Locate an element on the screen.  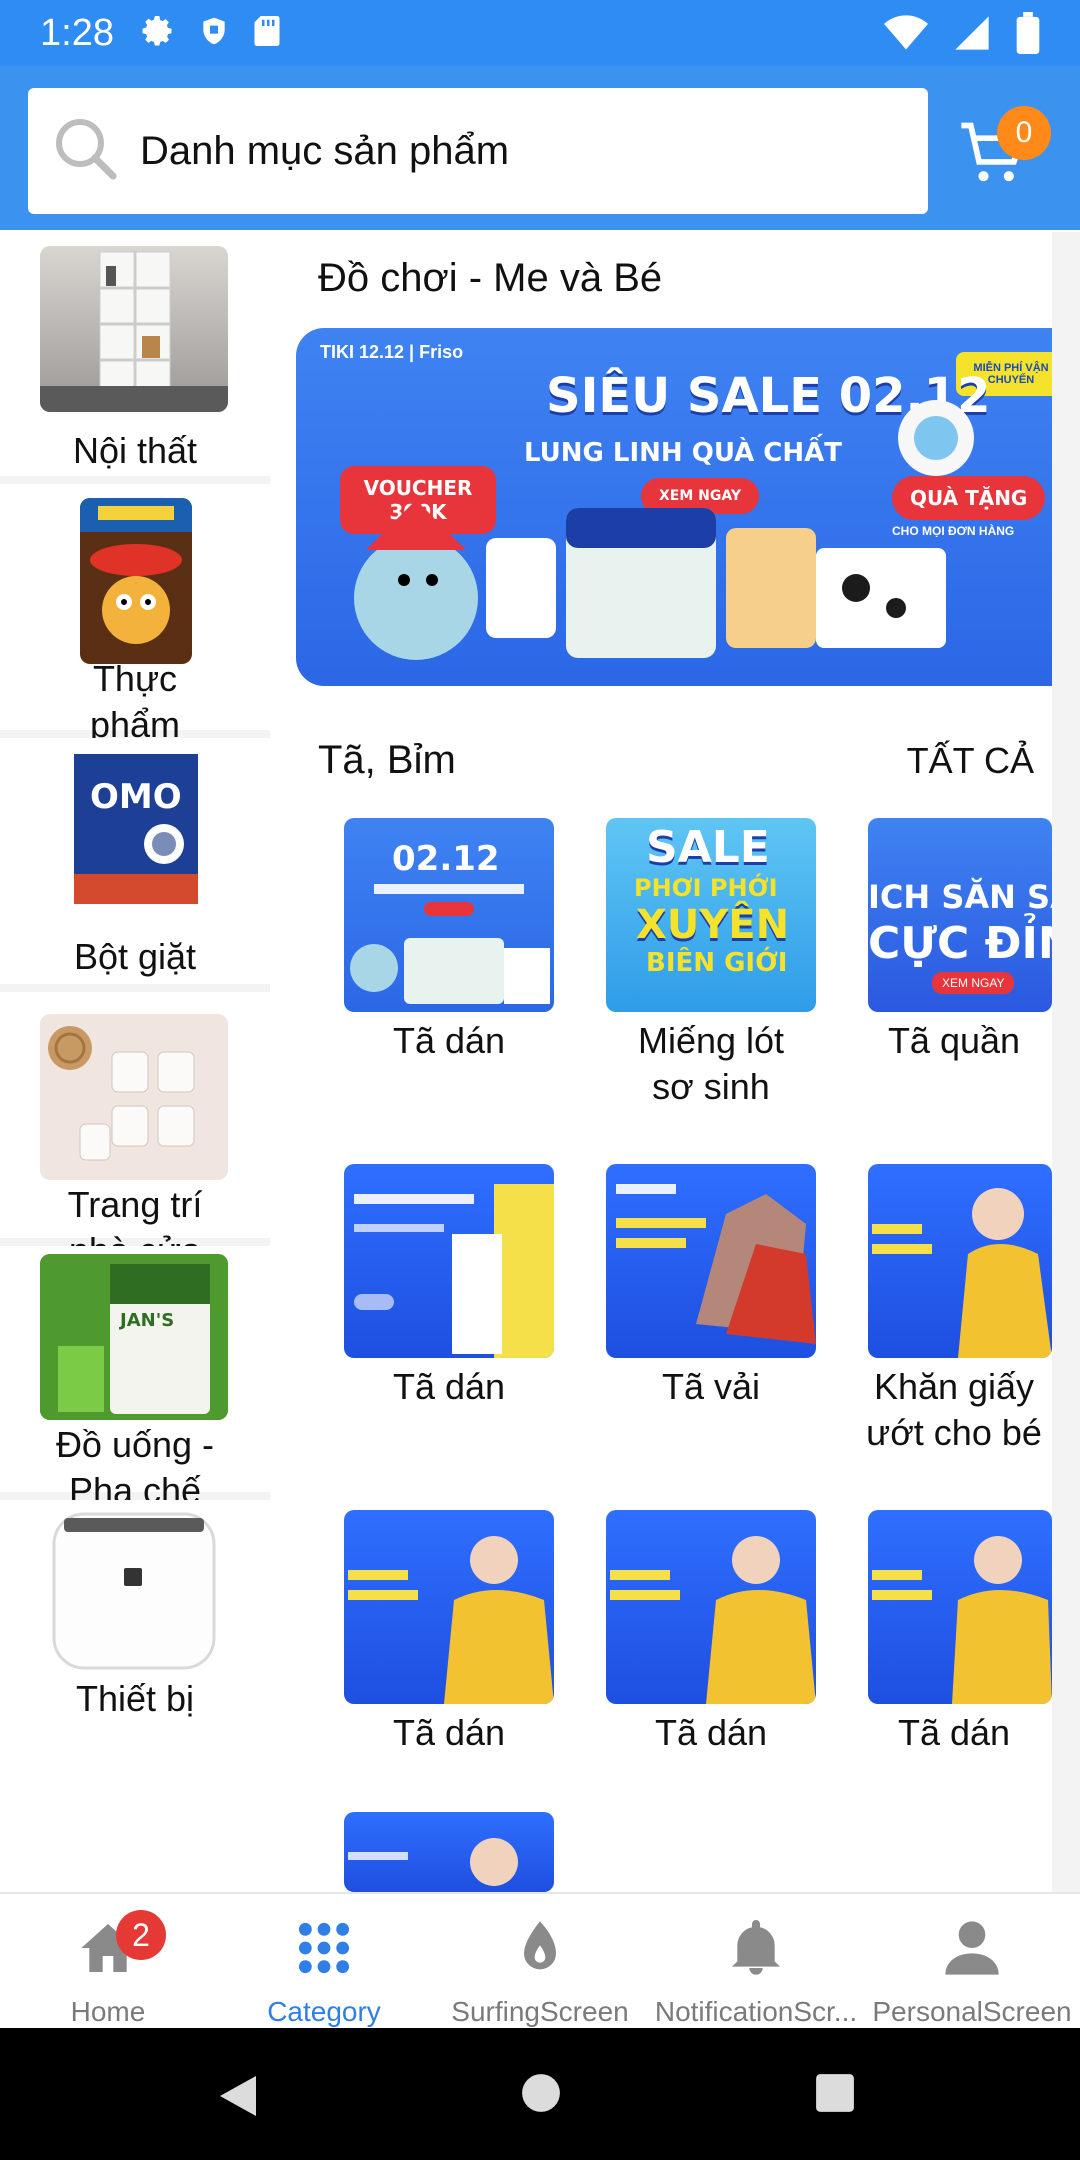
tile-phoi-text: PHƠI PHỚI is located at coordinates (706, 888).